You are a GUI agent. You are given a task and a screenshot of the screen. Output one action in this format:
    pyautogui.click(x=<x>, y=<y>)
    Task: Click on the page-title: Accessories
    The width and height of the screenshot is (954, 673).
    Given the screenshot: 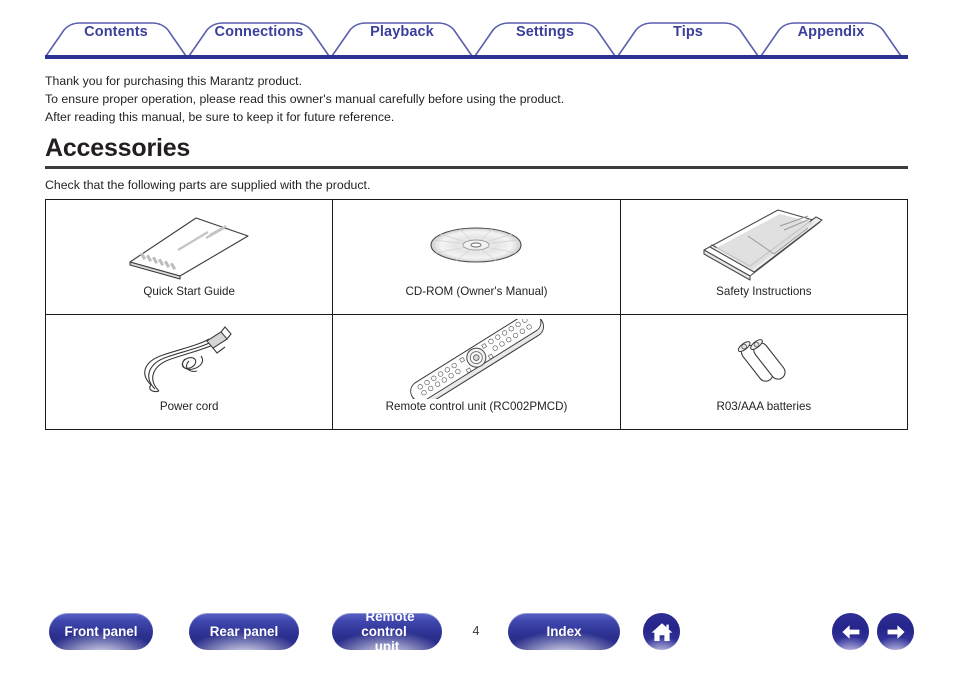 What is the action you would take?
    pyautogui.click(x=118, y=148)
    